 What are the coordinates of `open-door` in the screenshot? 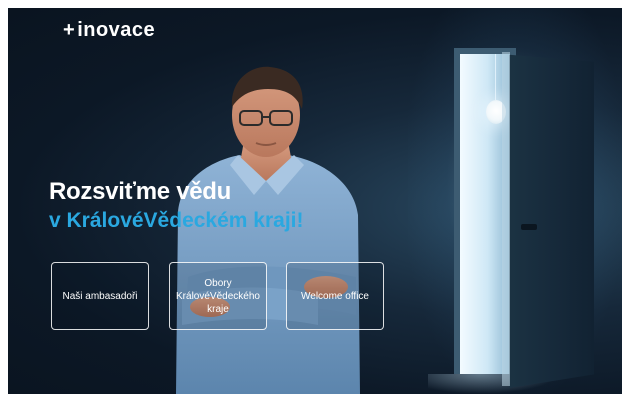 It's located at (551, 221).